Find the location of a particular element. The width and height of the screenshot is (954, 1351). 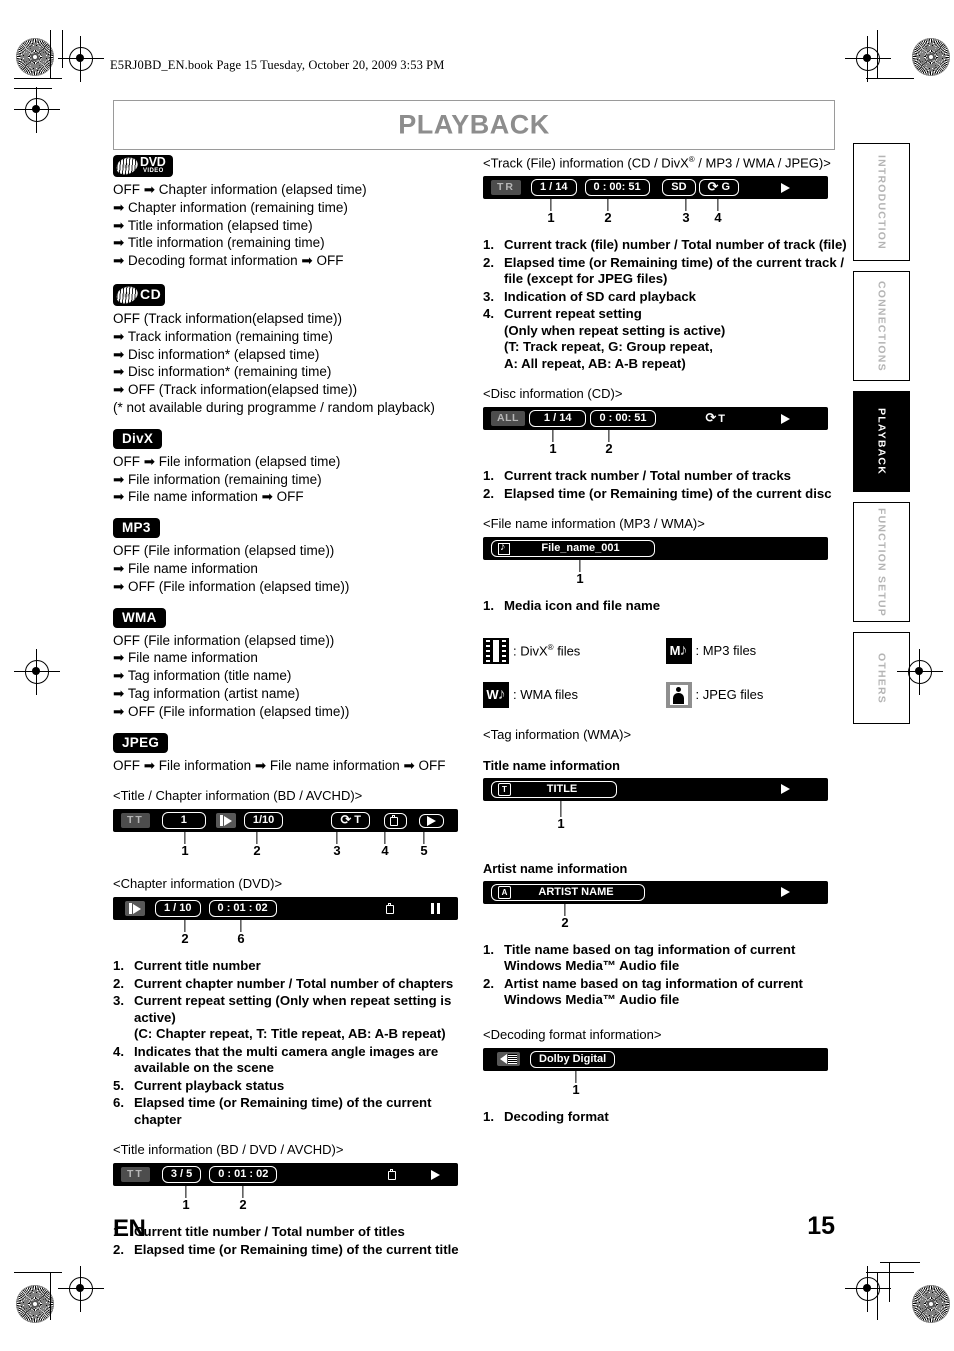

sidebar-tab-connections: CONNECTIONS is located at coordinates (881, 326).